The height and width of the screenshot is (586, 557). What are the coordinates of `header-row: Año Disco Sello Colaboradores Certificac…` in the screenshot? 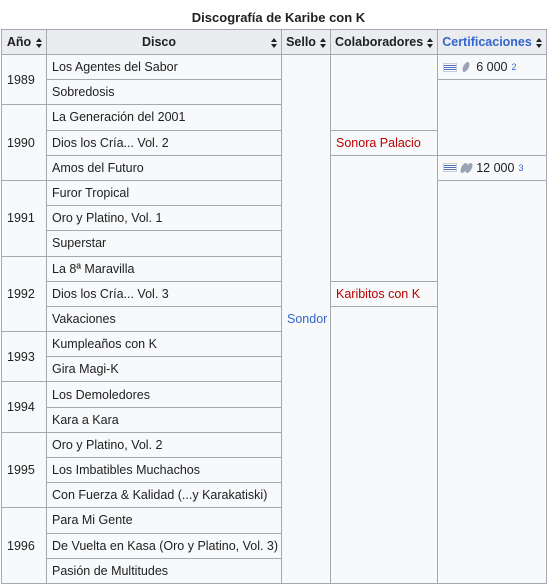 It's located at (274, 42).